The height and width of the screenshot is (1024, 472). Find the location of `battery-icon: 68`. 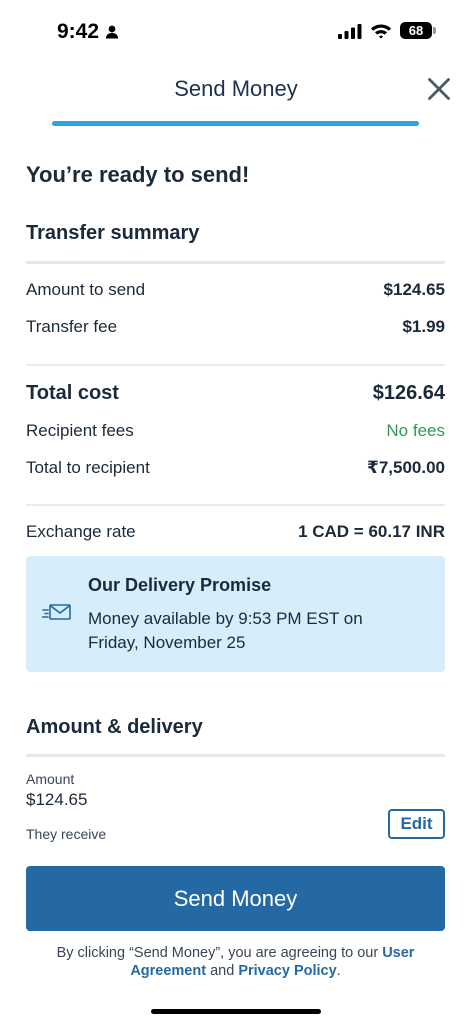

battery-icon: 68 is located at coordinates (418, 30).